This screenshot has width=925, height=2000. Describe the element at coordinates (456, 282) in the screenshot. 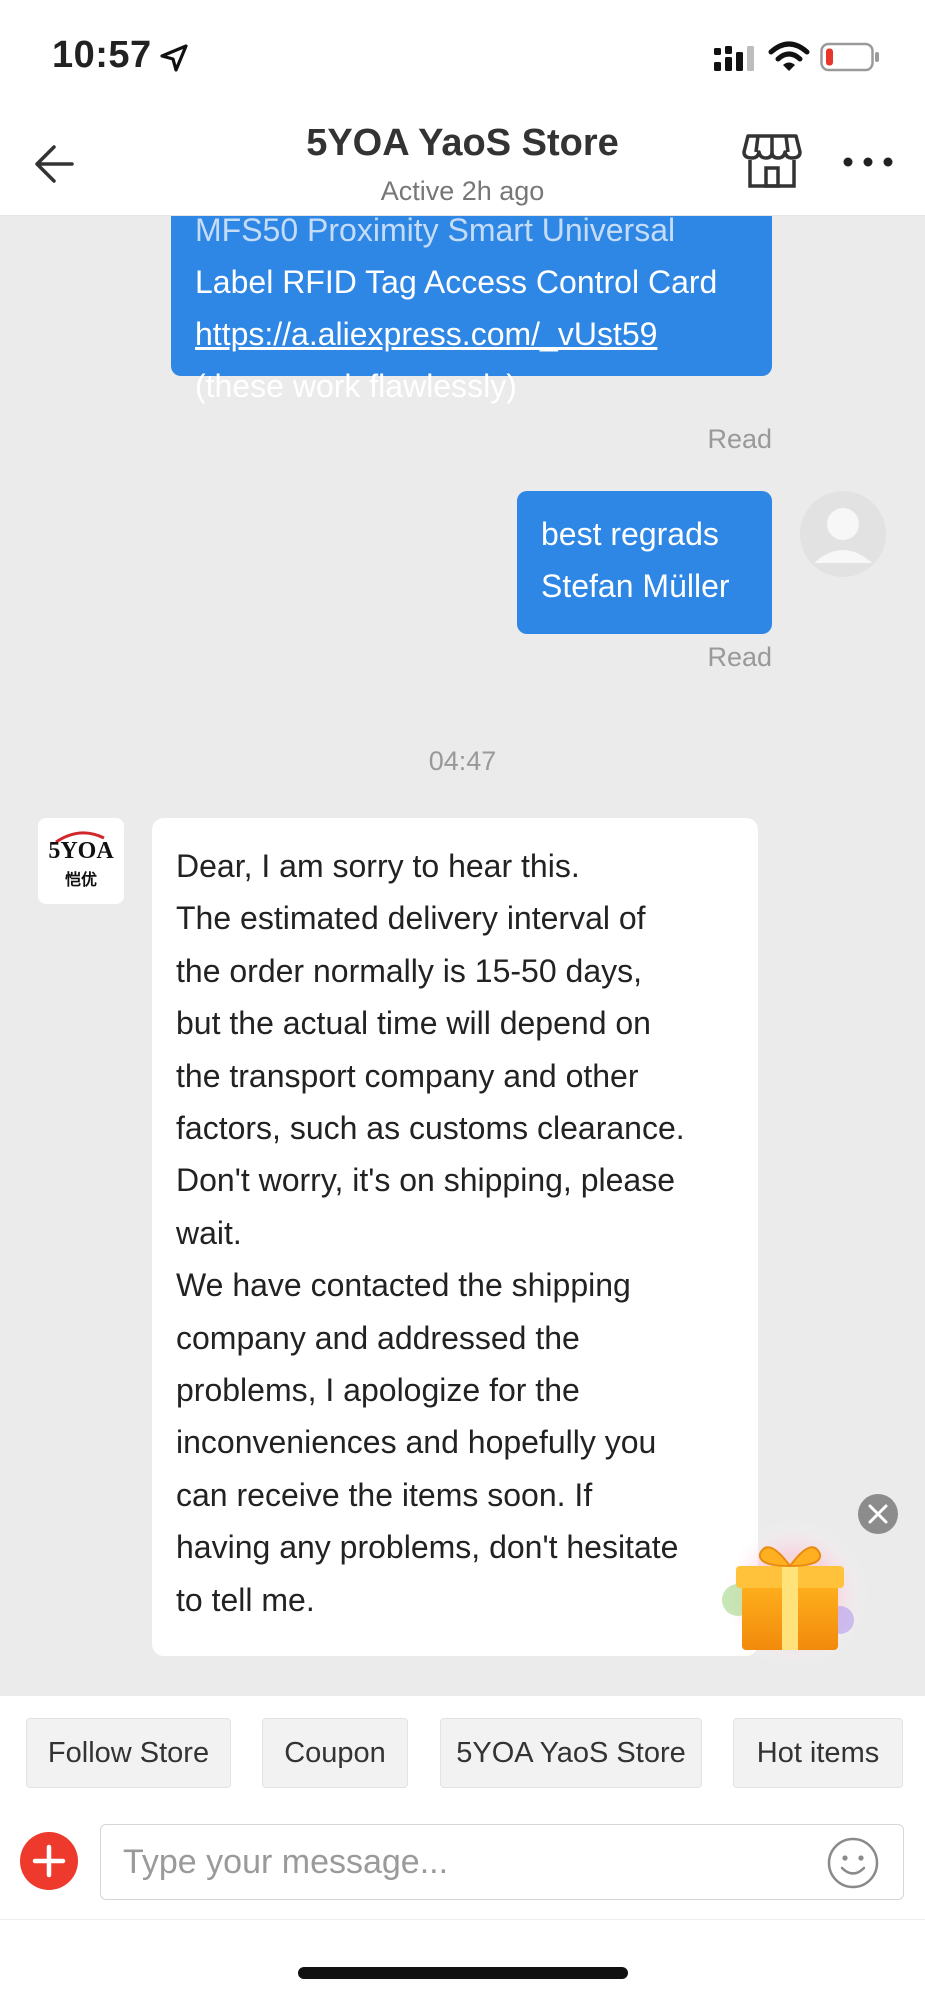

I see `message-text: Label RFID Tag Access Control Card` at that location.